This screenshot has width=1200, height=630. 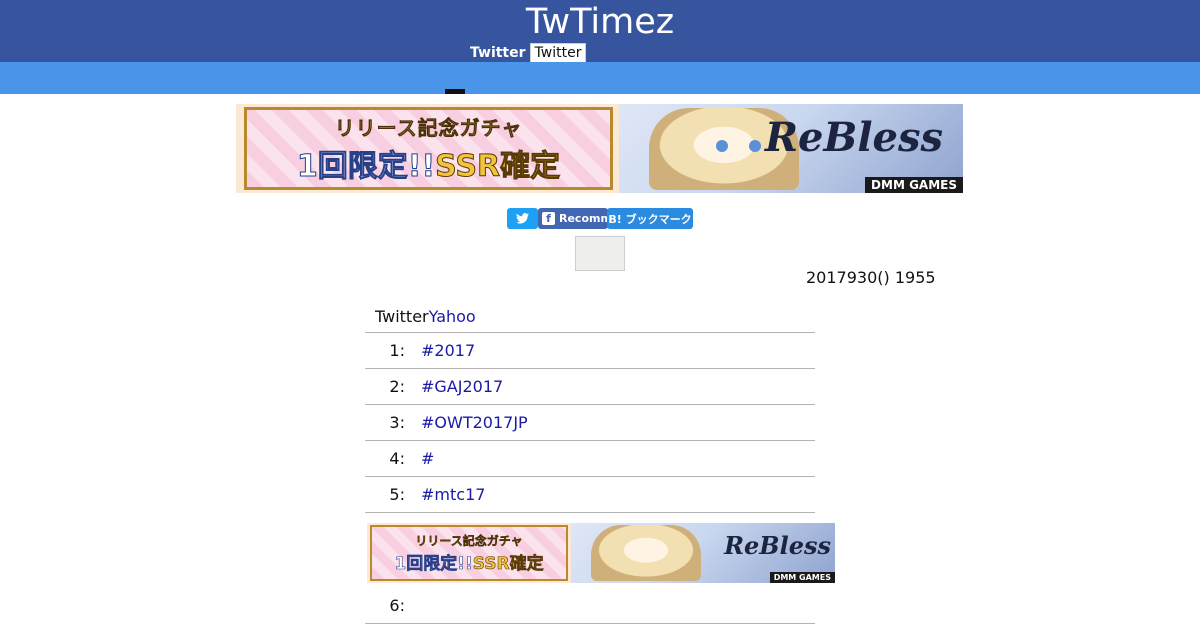 I want to click on banner-gacha-text: リリース記念ガチャ, so click(x=428, y=128).